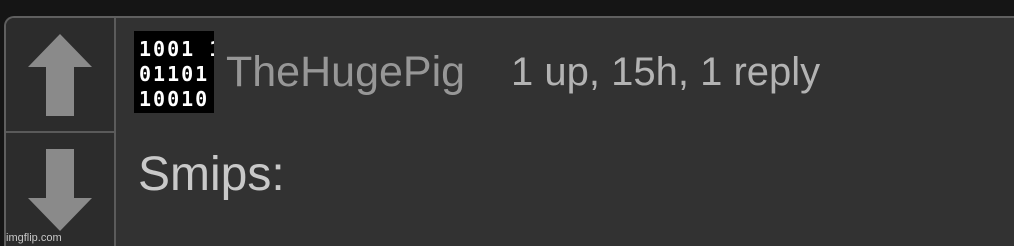  Describe the element at coordinates (174, 99) in the screenshot. I see `avatar-line-3: 10010` at that location.